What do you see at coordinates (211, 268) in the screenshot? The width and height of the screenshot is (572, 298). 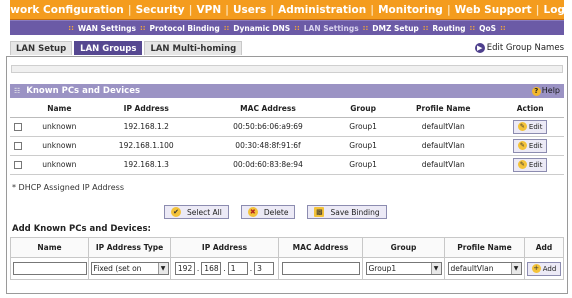 I see `ip-octet-2: 168` at bounding box center [211, 268].